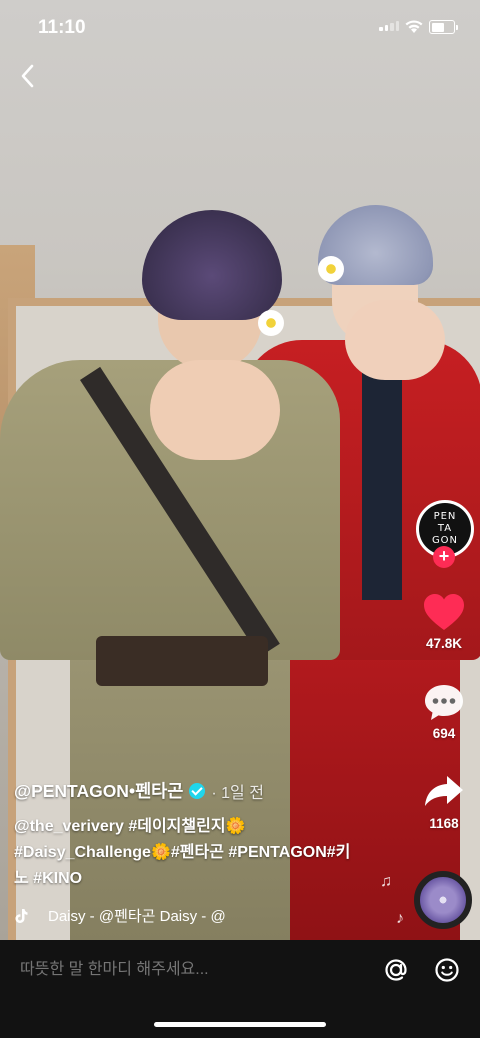 This screenshot has width=480, height=1038. What do you see at coordinates (29, 76) in the screenshot?
I see `chevron-left-icon` at bounding box center [29, 76].